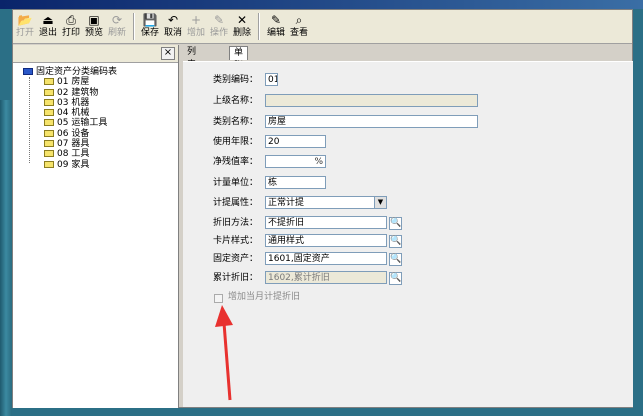 The width and height of the screenshot is (643, 416). What do you see at coordinates (70, 134) in the screenshot?
I see `tree-item: 06 设备` at bounding box center [70, 134].